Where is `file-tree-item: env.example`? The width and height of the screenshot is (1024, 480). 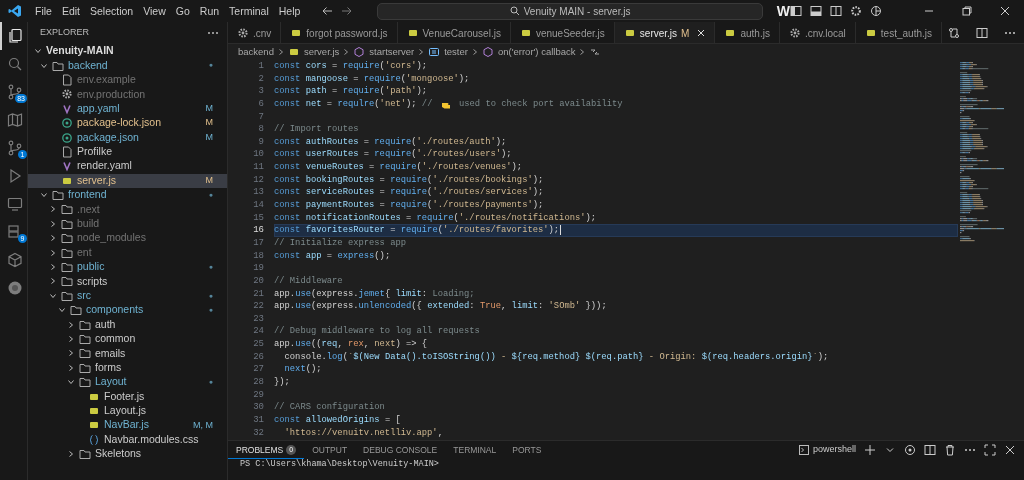 file-tree-item: env.example is located at coordinates (127, 80).